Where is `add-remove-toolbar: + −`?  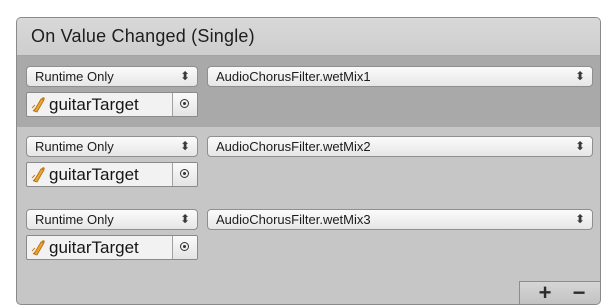
add-remove-toolbar: + − is located at coordinates (559, 293).